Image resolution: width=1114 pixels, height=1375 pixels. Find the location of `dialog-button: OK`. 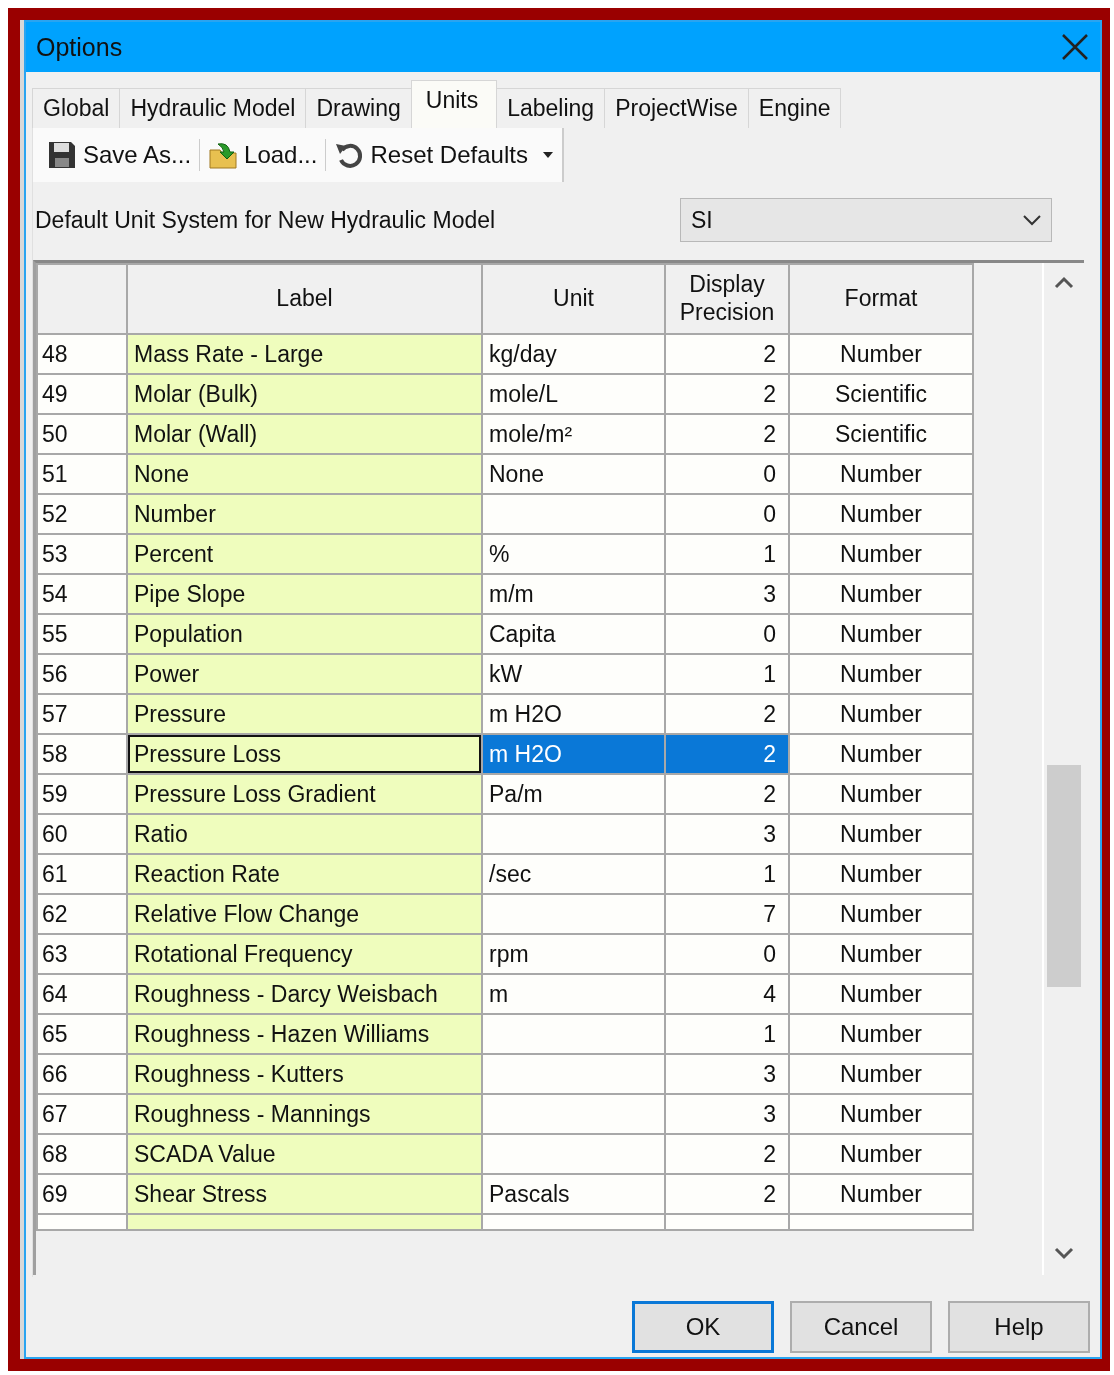

dialog-button: OK is located at coordinates (703, 1327).